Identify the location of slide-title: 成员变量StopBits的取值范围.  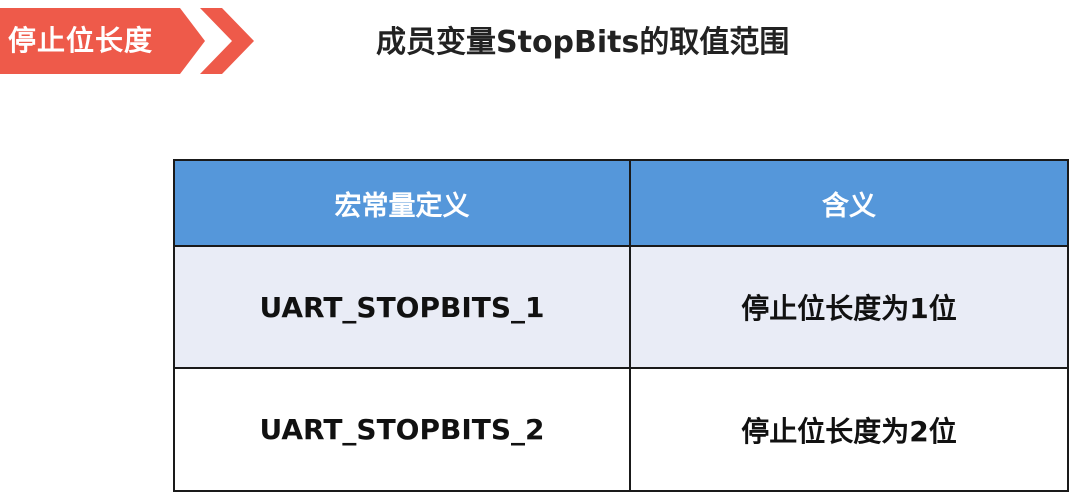
(583, 42).